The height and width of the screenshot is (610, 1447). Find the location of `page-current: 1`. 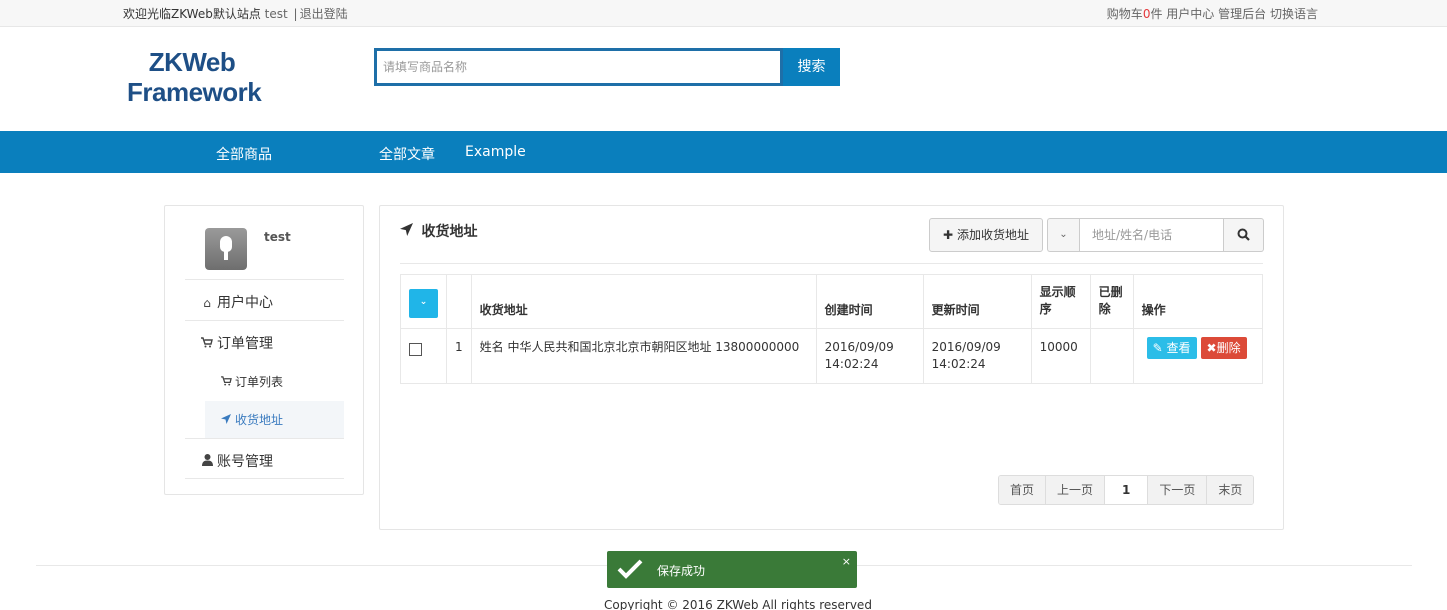

page-current: 1 is located at coordinates (1127, 490).